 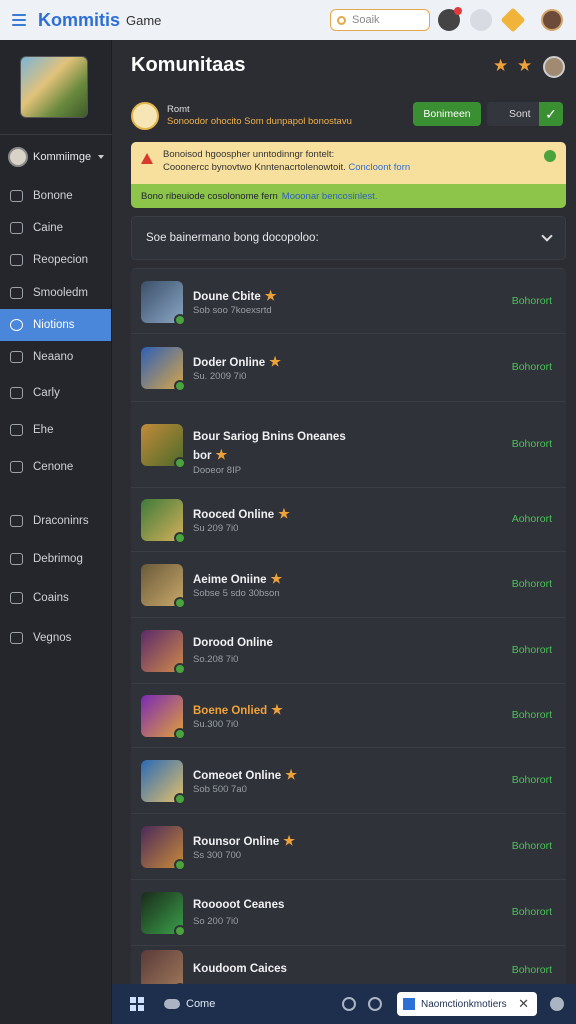 What do you see at coordinates (348, 238) in the screenshot?
I see `filter-dropdown: Soe bainermano bong docopoloo:` at bounding box center [348, 238].